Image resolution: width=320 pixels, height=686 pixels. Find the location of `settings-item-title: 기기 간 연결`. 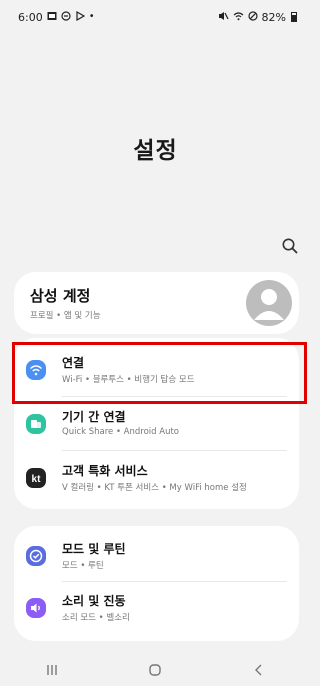

settings-item-title: 기기 간 연결 is located at coordinates (94, 417).